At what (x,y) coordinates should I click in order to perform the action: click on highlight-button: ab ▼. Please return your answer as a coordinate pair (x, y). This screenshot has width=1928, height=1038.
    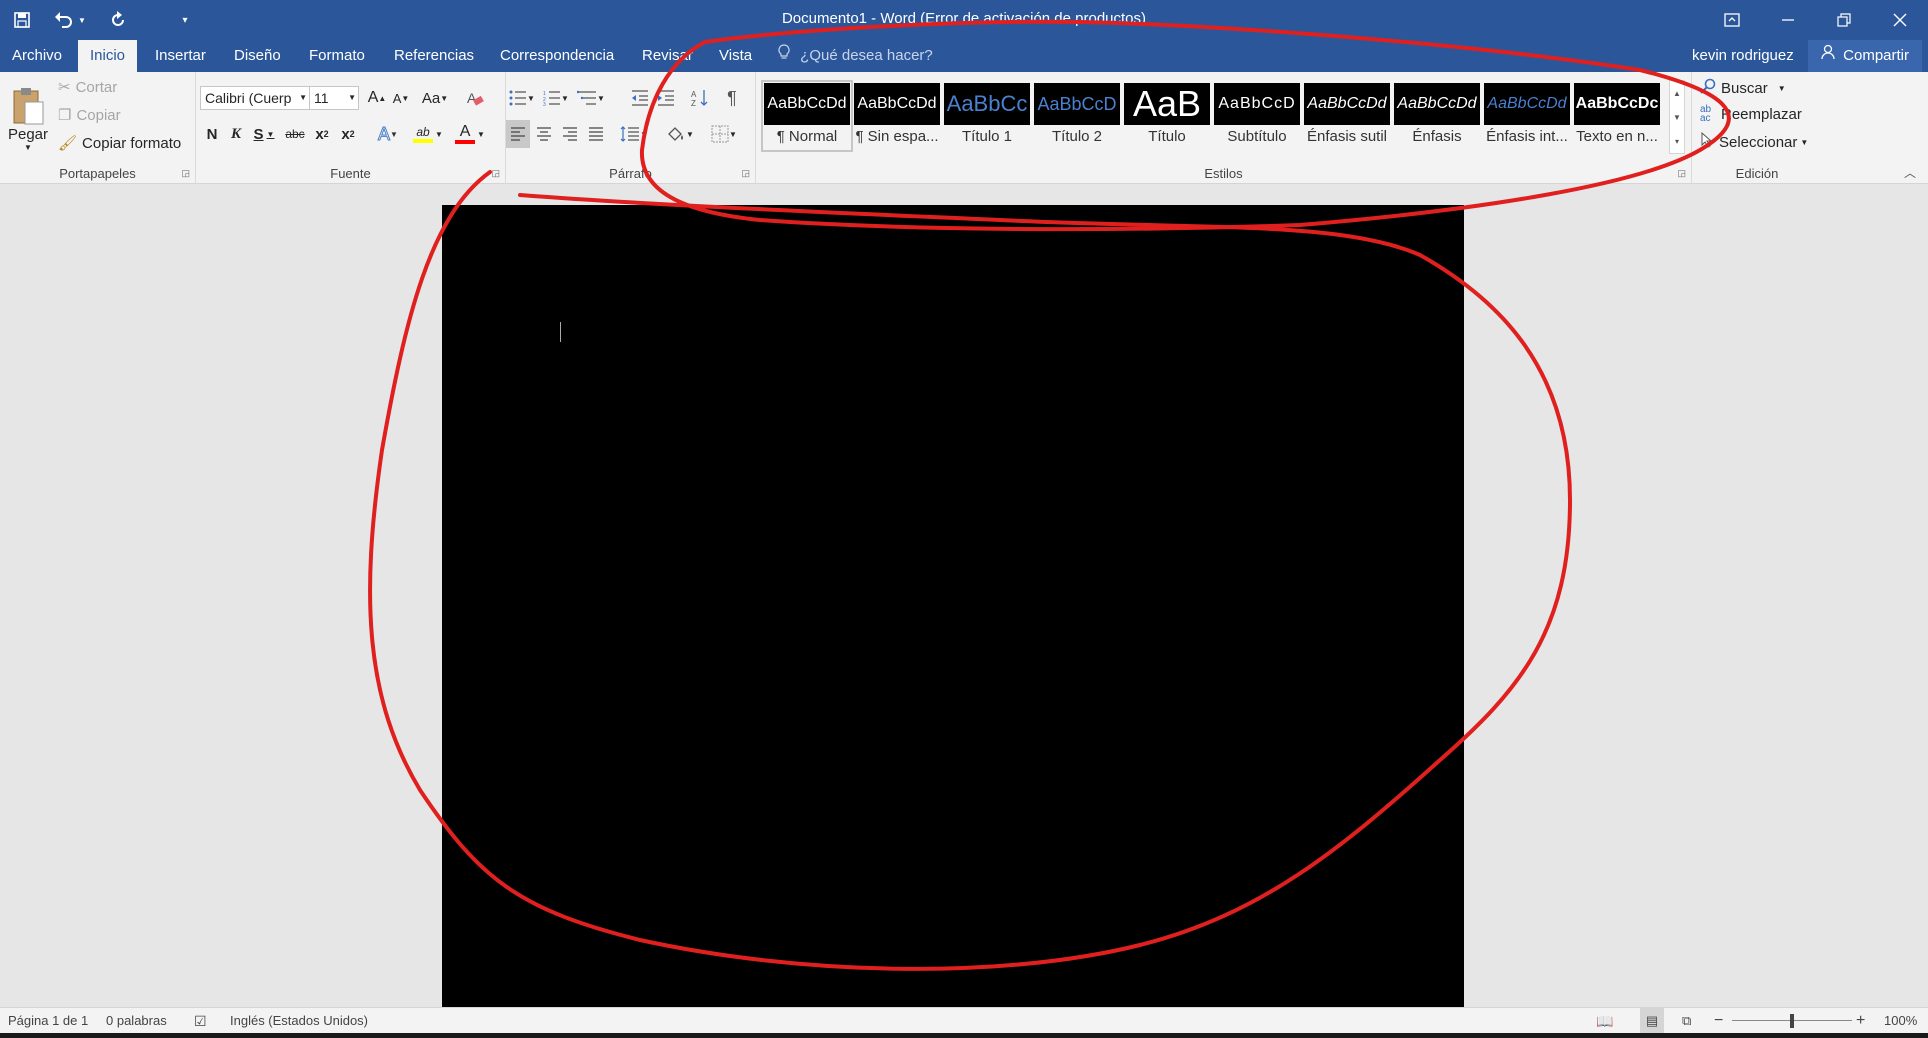
    Looking at the image, I should click on (428, 134).